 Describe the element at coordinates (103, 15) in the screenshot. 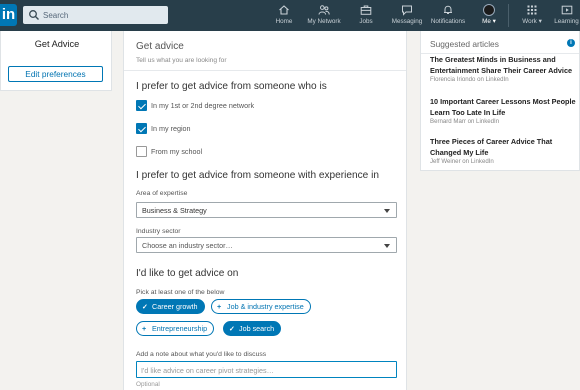

I see `search-input` at that location.